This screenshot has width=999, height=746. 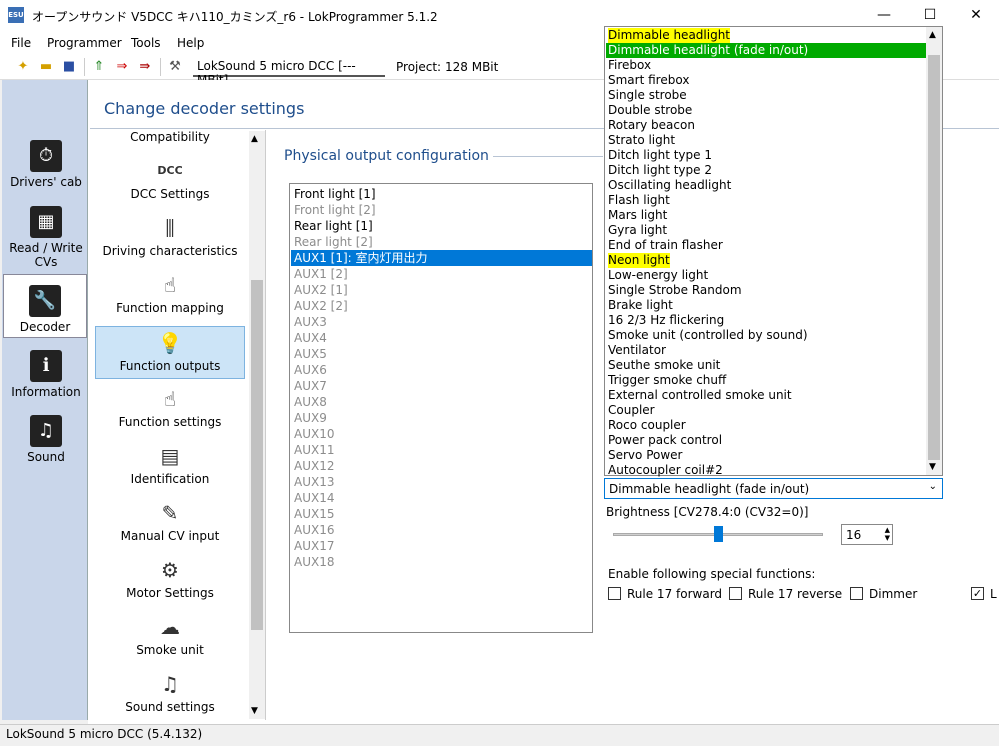 What do you see at coordinates (170, 293) in the screenshot?
I see `settings-function-mapping: ☝ Function mapping` at bounding box center [170, 293].